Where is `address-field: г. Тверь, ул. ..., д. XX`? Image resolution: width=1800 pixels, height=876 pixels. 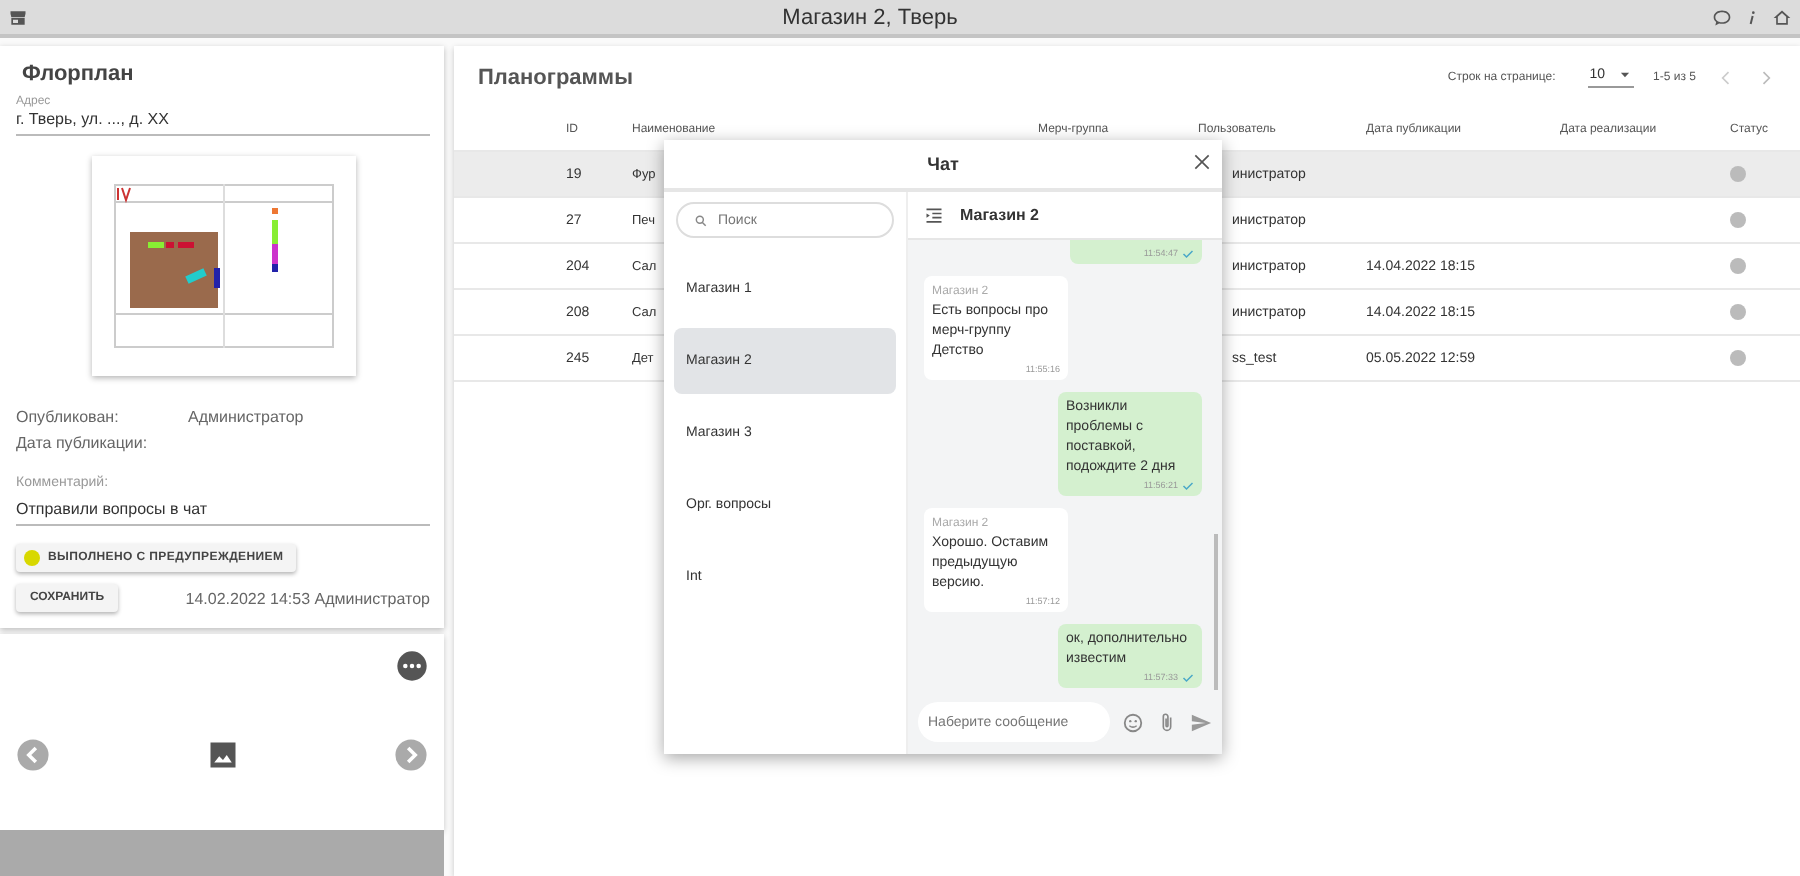
address-field: г. Тверь, ул. ..., д. XX is located at coordinates (223, 122).